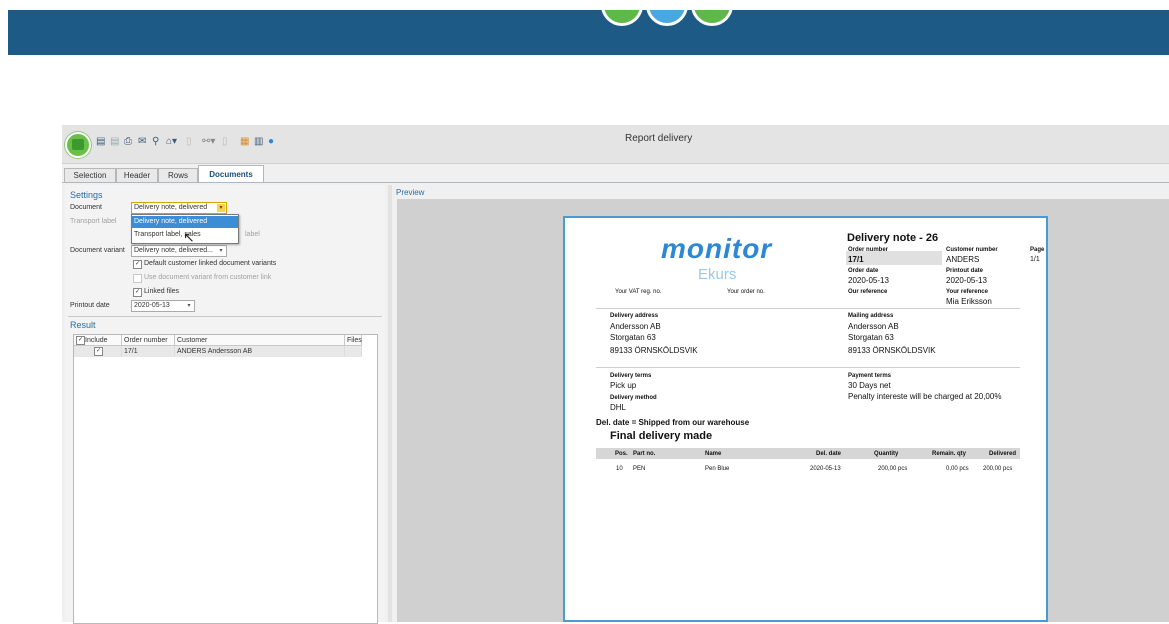 The height and width of the screenshot is (624, 1169). What do you see at coordinates (615, 182) in the screenshot?
I see `tab-rule` at bounding box center [615, 182].